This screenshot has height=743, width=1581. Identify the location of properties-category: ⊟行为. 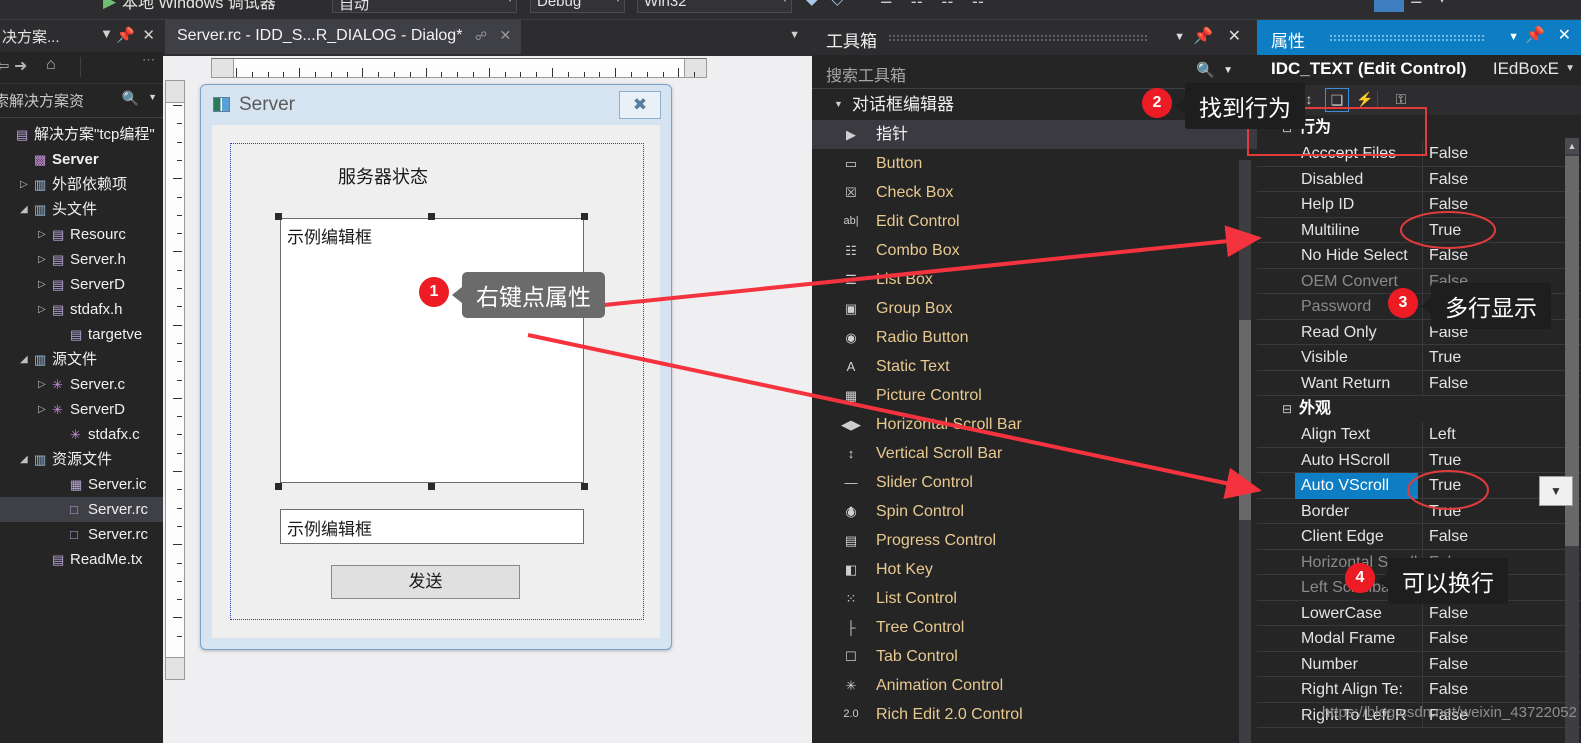
(1419, 128).